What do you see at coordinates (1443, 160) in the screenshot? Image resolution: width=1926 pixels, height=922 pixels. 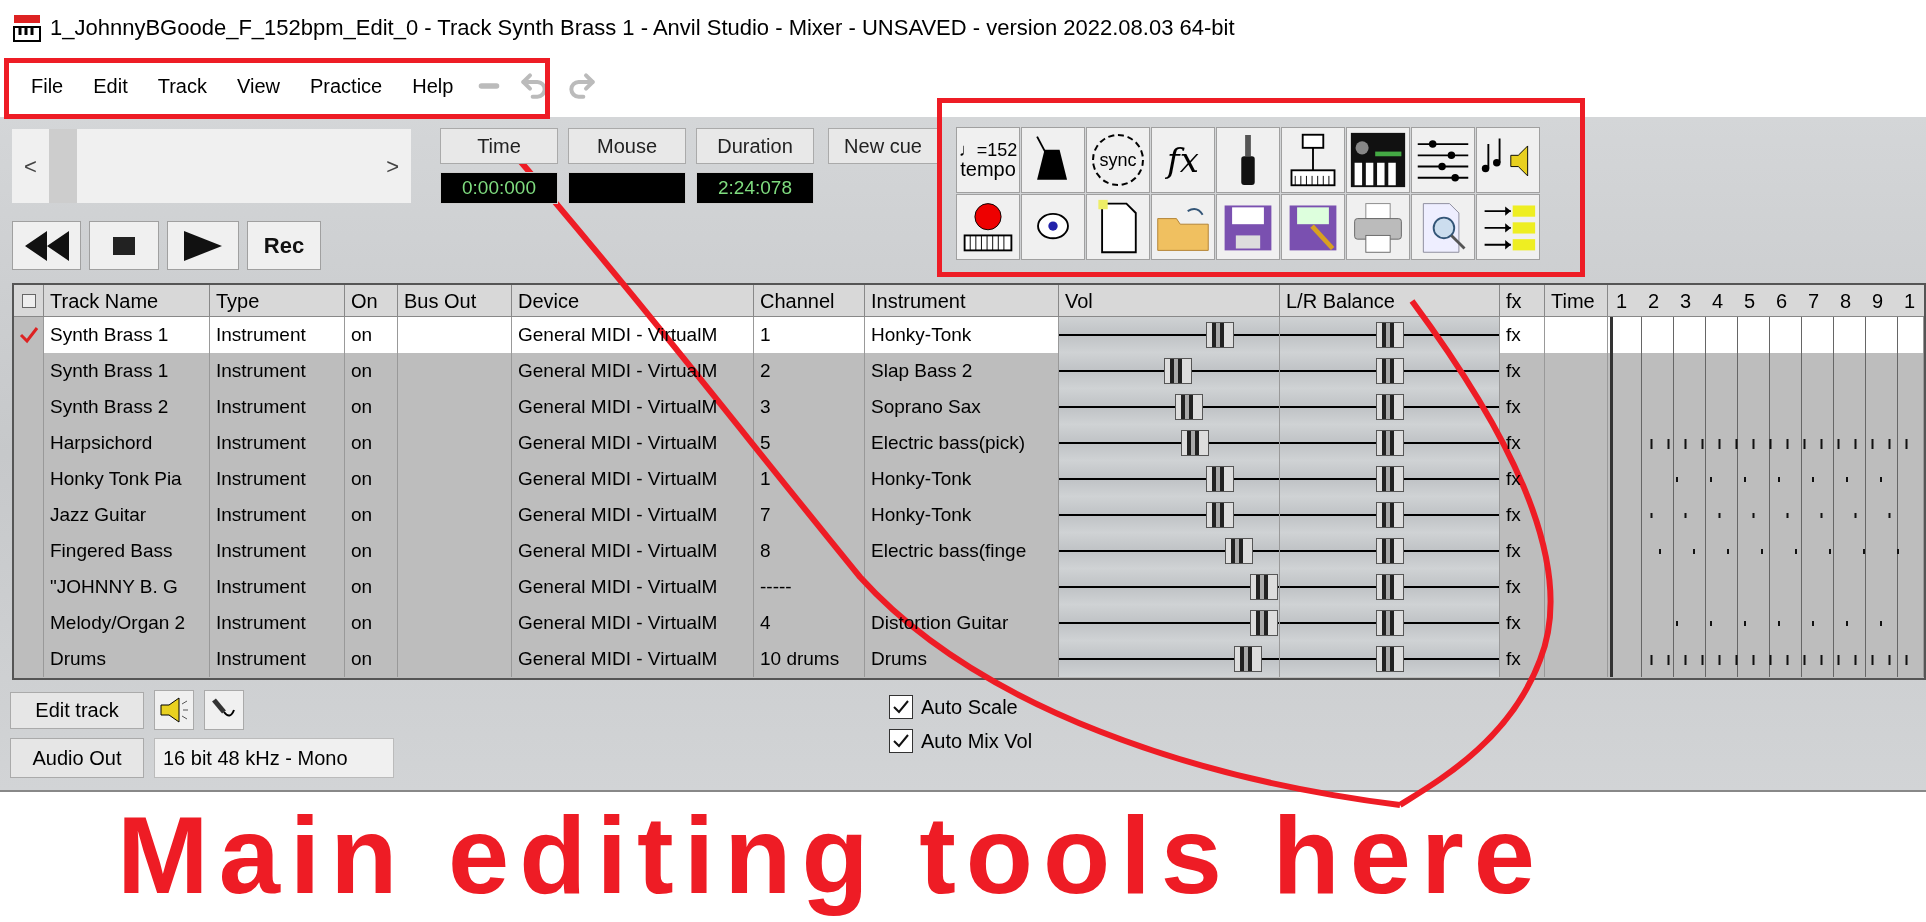 I see `mixer-button` at bounding box center [1443, 160].